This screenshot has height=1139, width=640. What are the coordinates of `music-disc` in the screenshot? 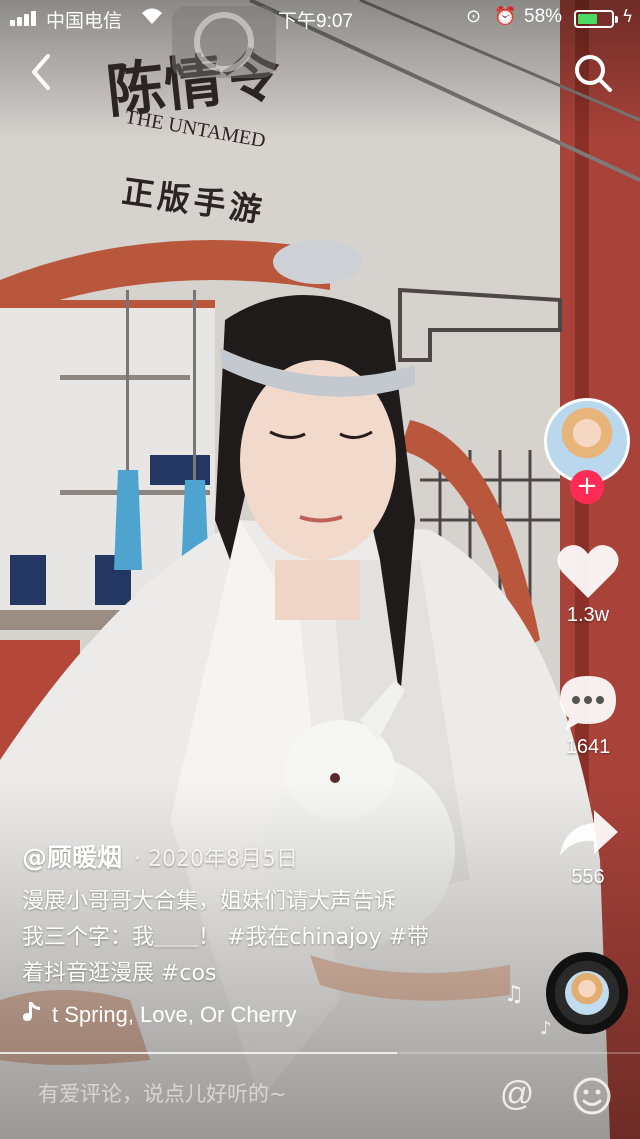 It's located at (587, 993).